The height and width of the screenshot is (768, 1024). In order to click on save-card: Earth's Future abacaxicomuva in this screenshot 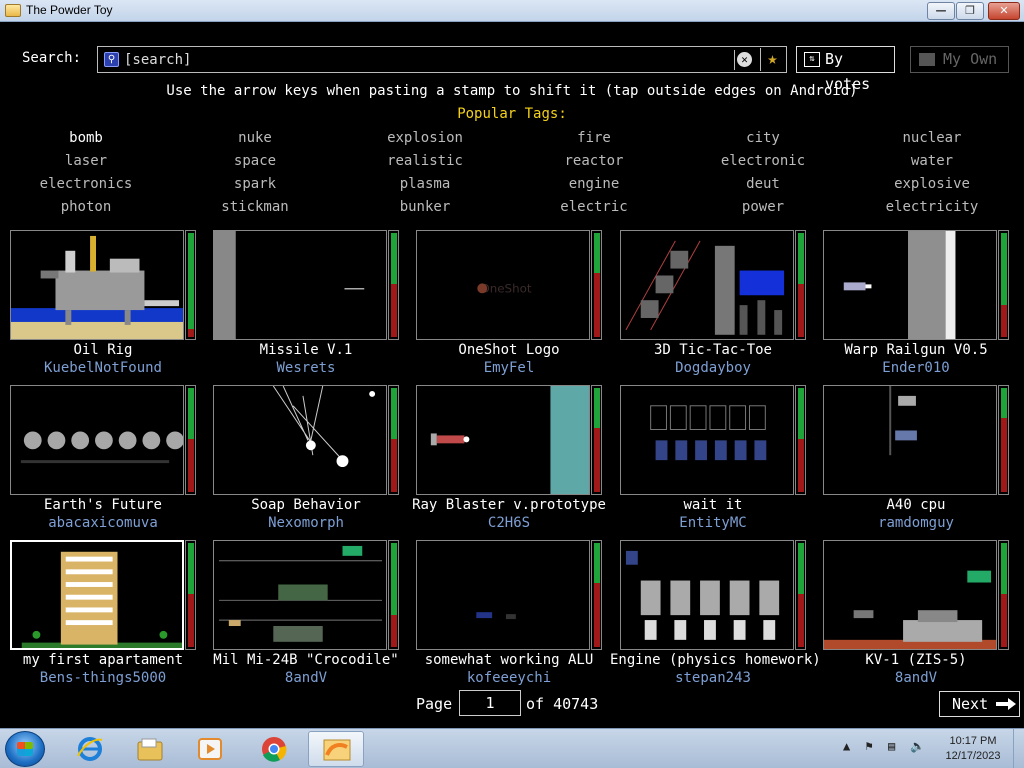, I will do `click(103, 460)`.